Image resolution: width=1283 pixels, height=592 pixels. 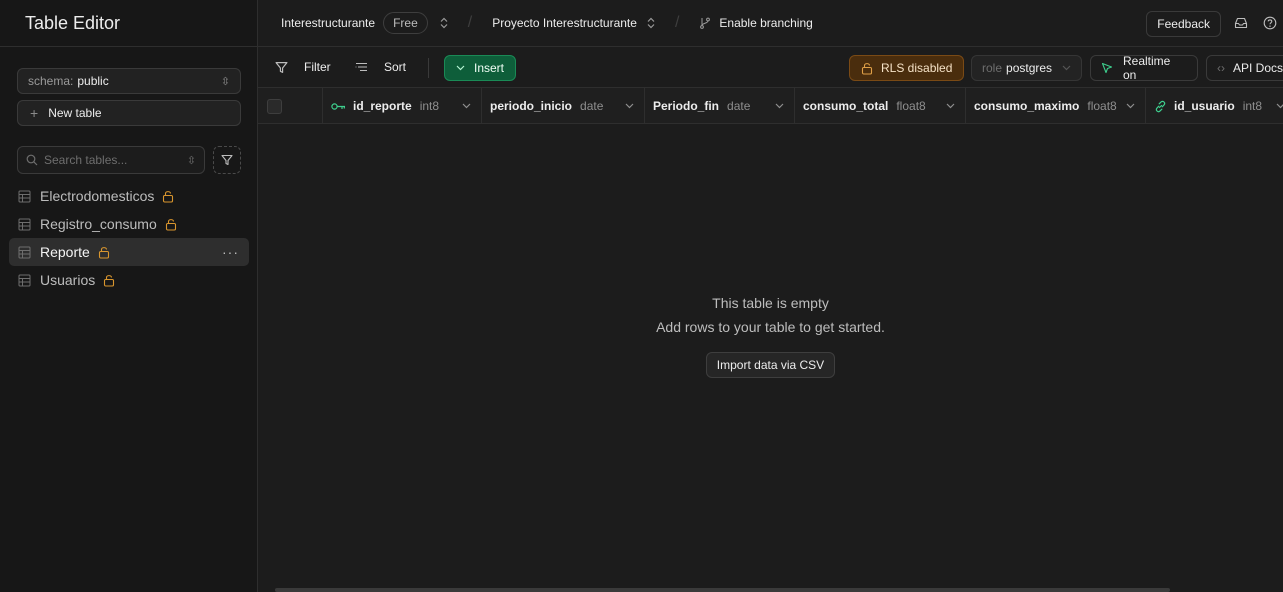 I want to click on table-list-item: Usuarios, so click(x=129, y=280).